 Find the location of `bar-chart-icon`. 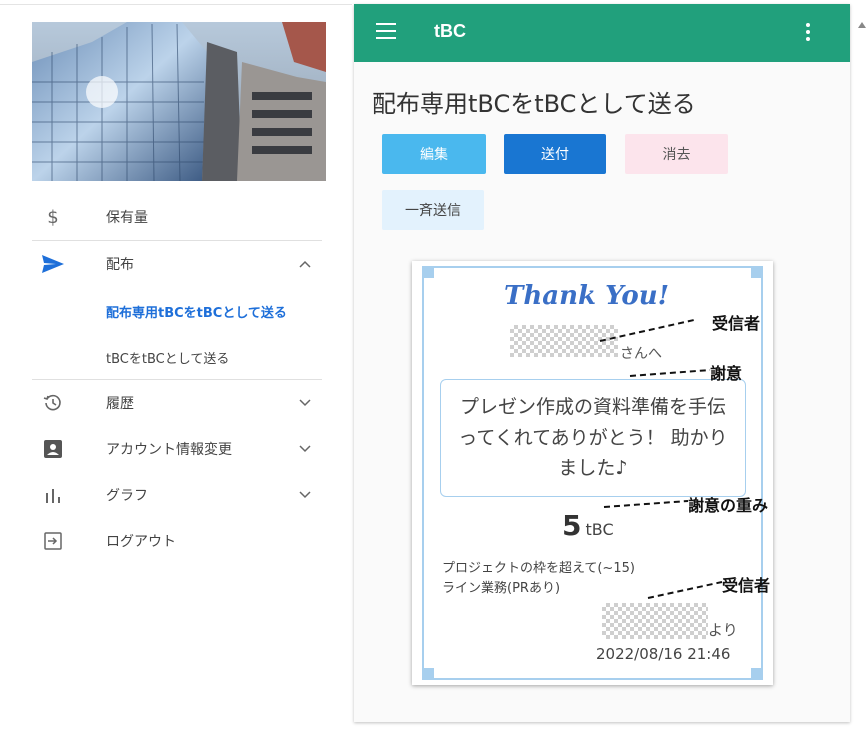

bar-chart-icon is located at coordinates (53, 495).